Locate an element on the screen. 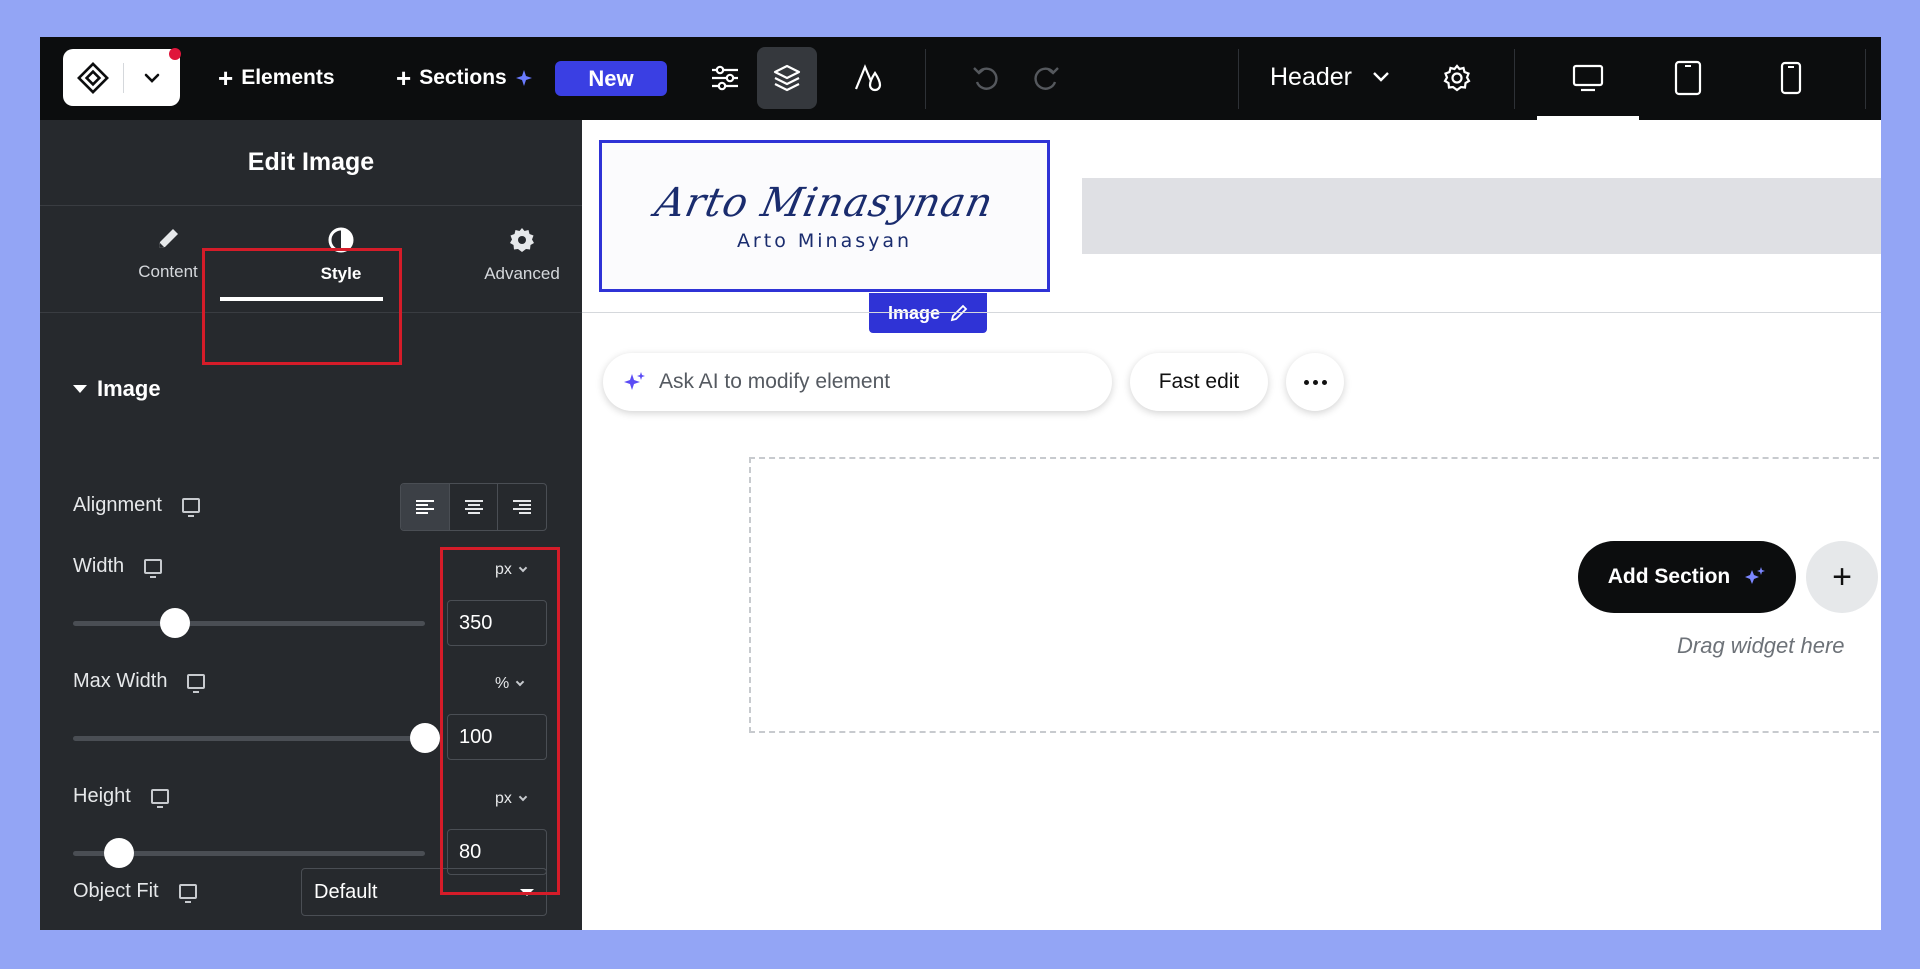 This screenshot has width=1920, height=969. redo-icon is located at coordinates (1045, 78).